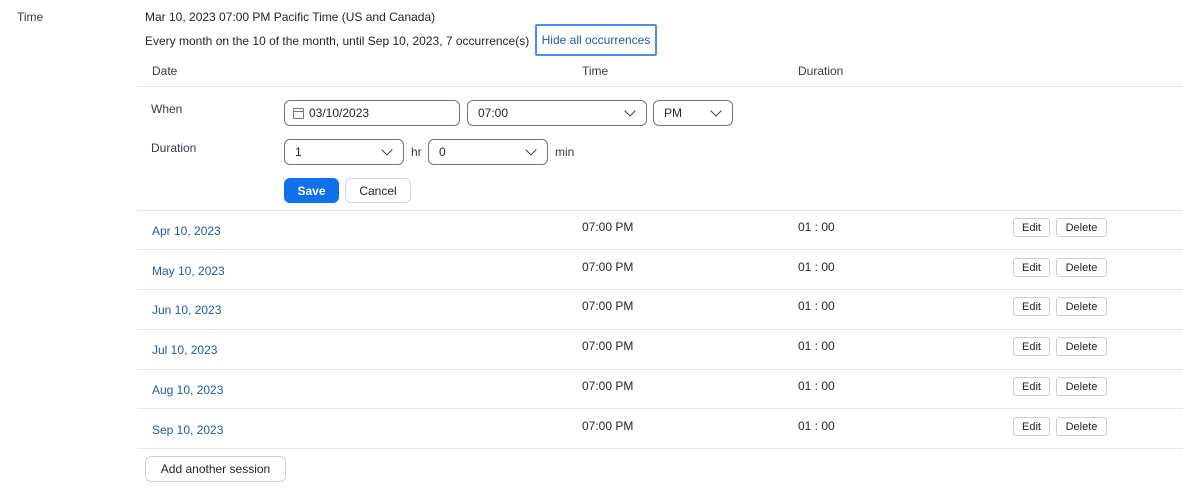  I want to click on cancel-button: Cancel, so click(378, 190).